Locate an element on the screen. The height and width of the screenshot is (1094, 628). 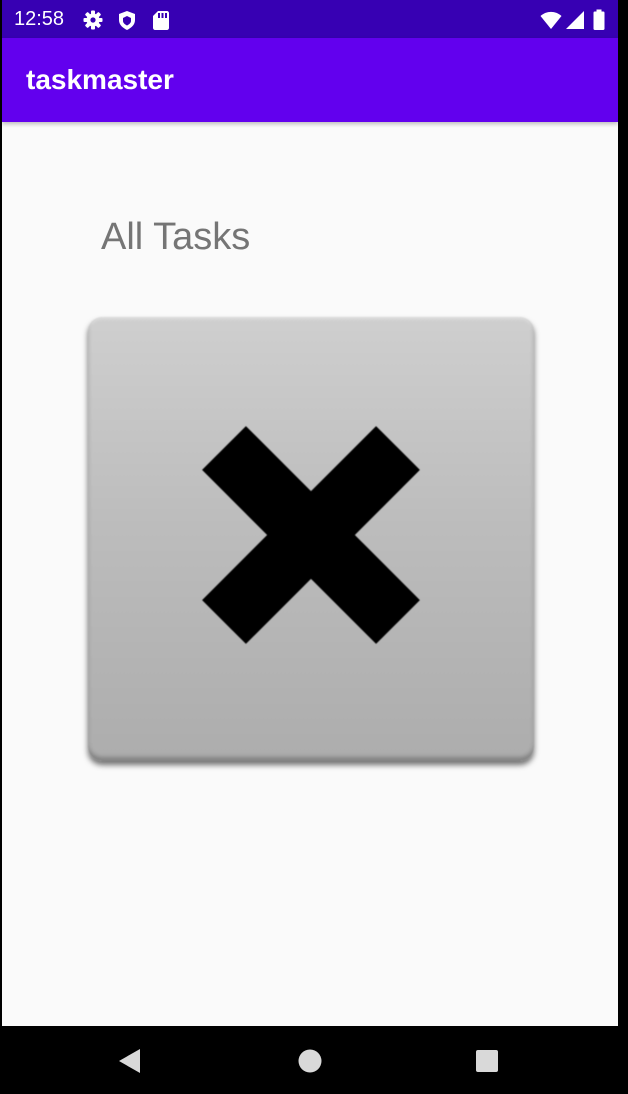
home-icon is located at coordinates (310, 1061).